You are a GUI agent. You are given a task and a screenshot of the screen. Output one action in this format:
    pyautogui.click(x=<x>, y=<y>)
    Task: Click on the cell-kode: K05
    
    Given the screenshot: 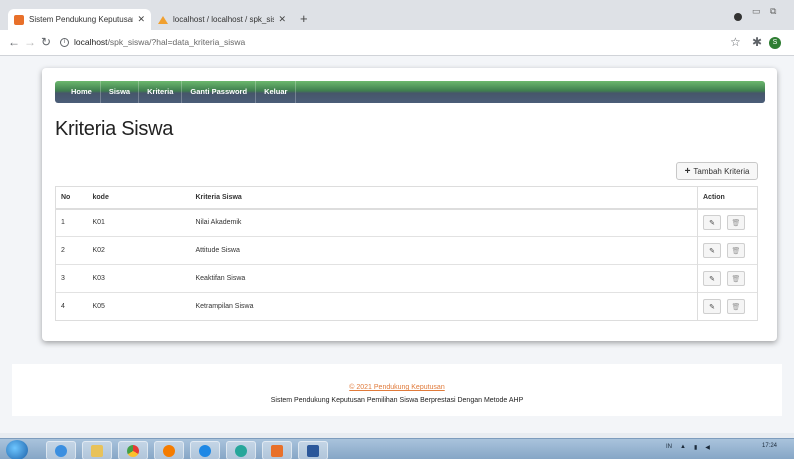 What is the action you would take?
    pyautogui.click(x=139, y=306)
    